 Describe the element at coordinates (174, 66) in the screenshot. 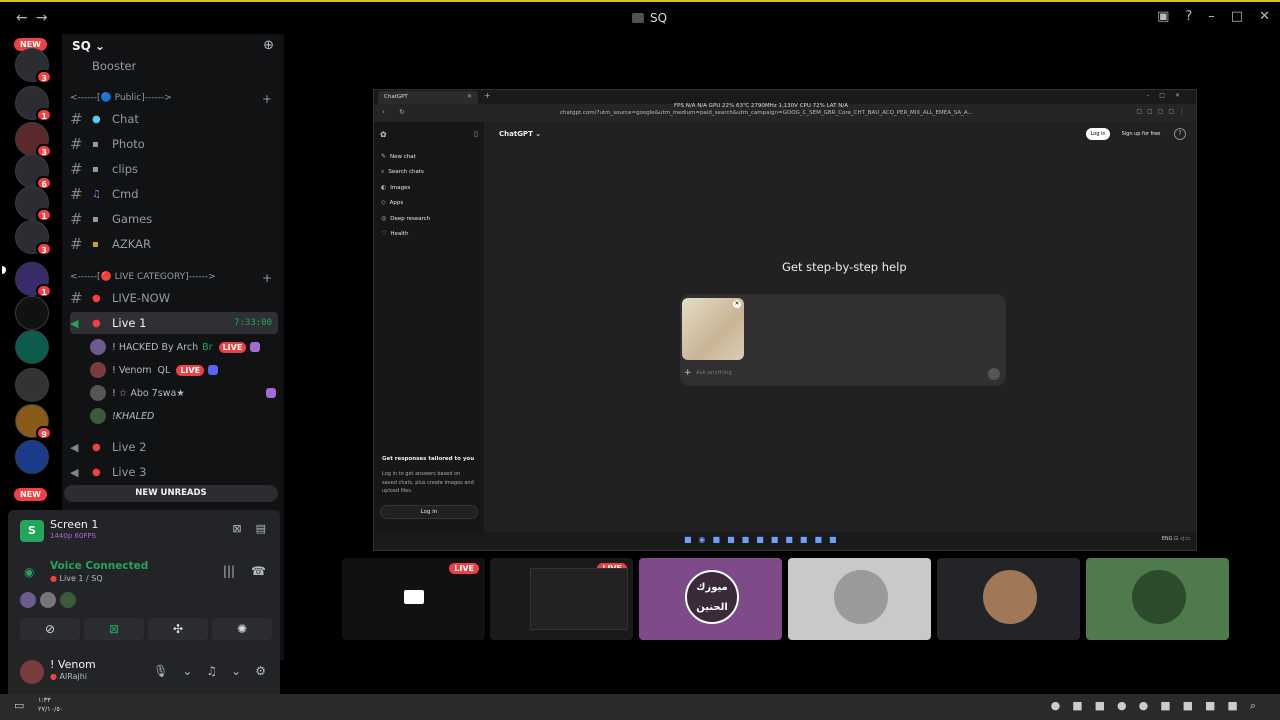

I see `channel-booster: Booster` at that location.